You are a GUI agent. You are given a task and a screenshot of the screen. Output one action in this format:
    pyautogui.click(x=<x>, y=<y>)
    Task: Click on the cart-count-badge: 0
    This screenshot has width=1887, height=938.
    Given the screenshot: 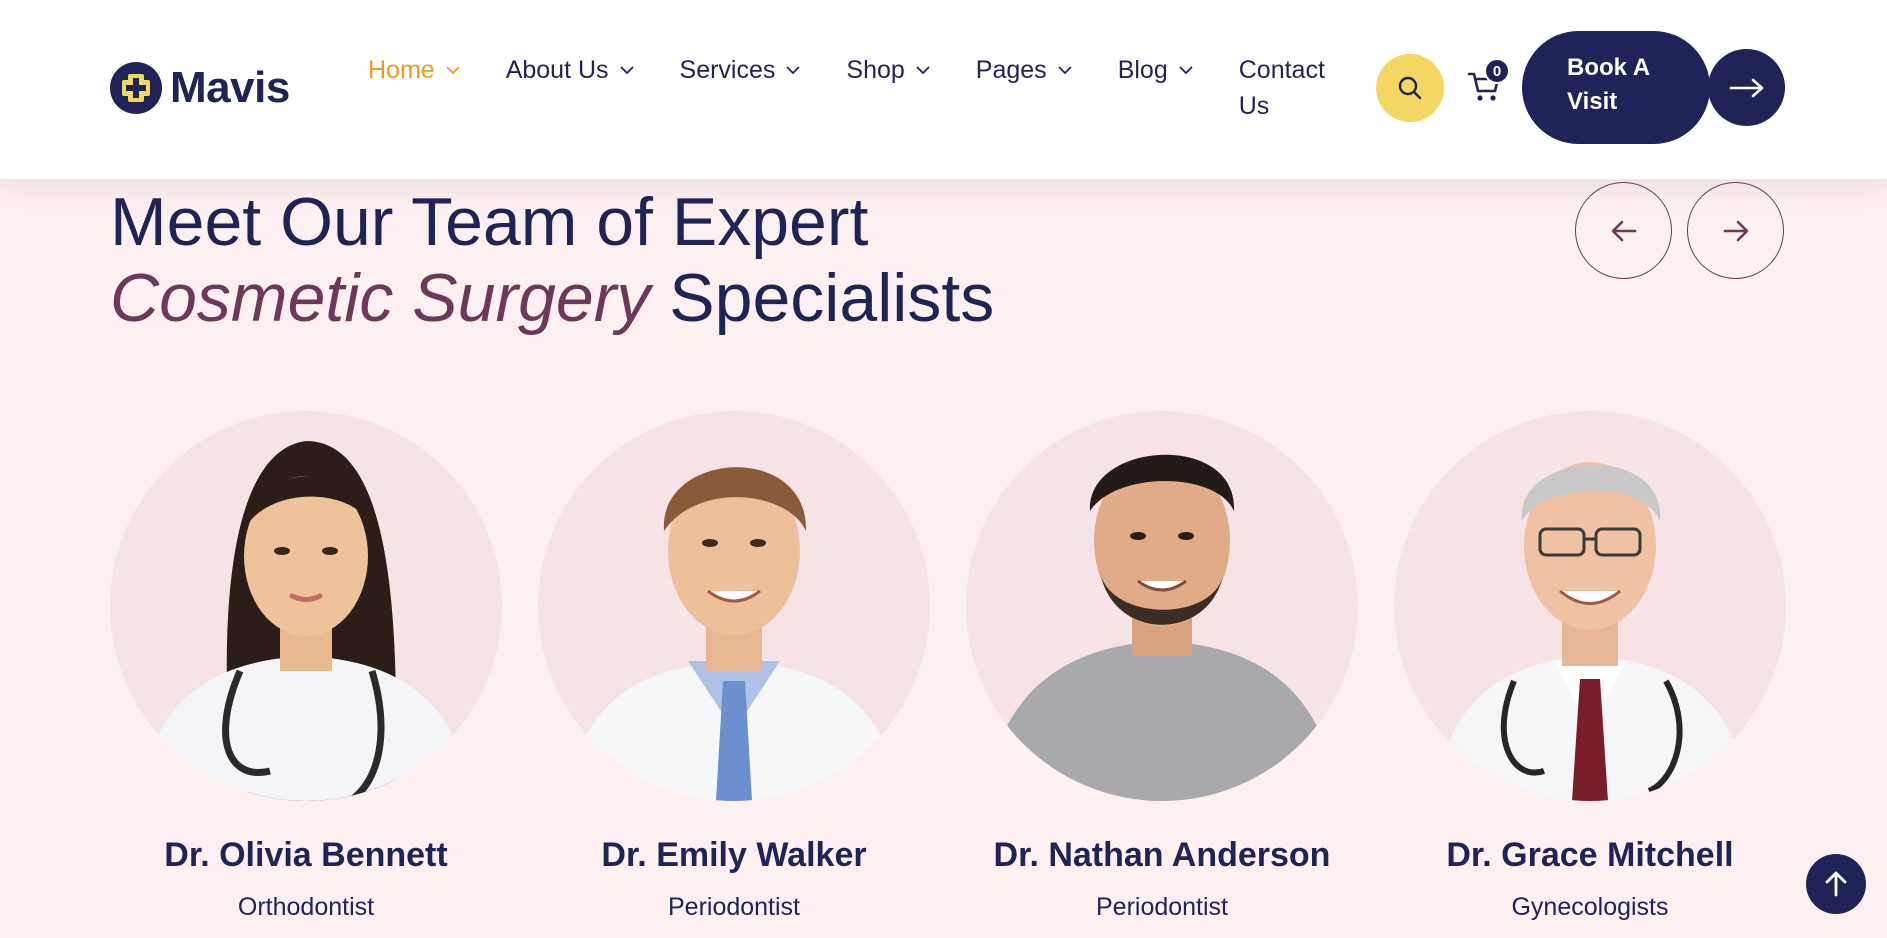 What is the action you would take?
    pyautogui.click(x=1497, y=71)
    